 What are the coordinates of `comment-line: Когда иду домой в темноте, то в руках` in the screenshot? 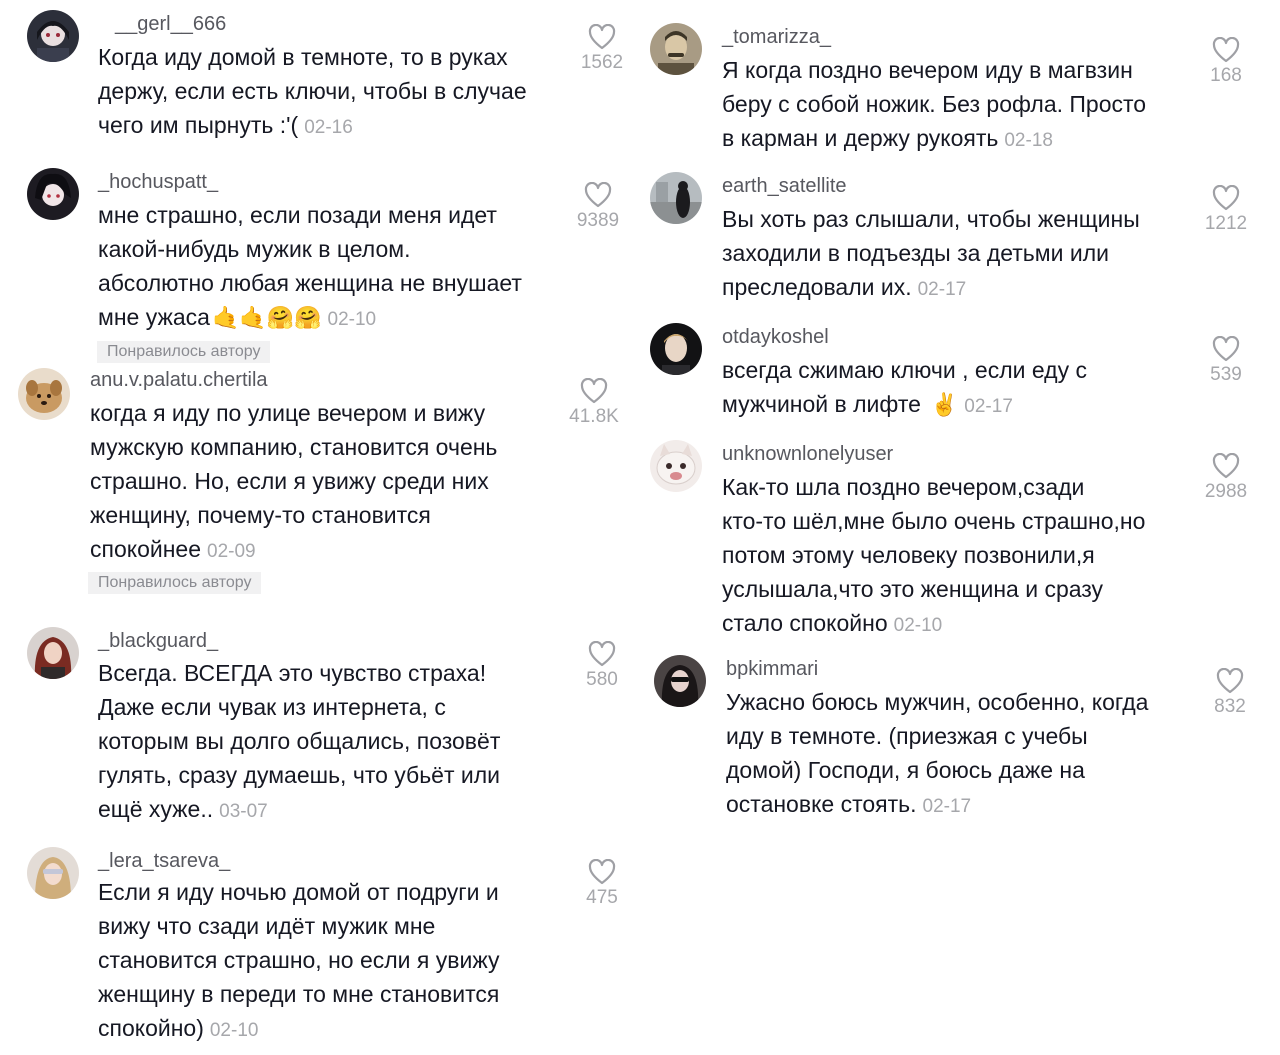 It's located at (303, 57).